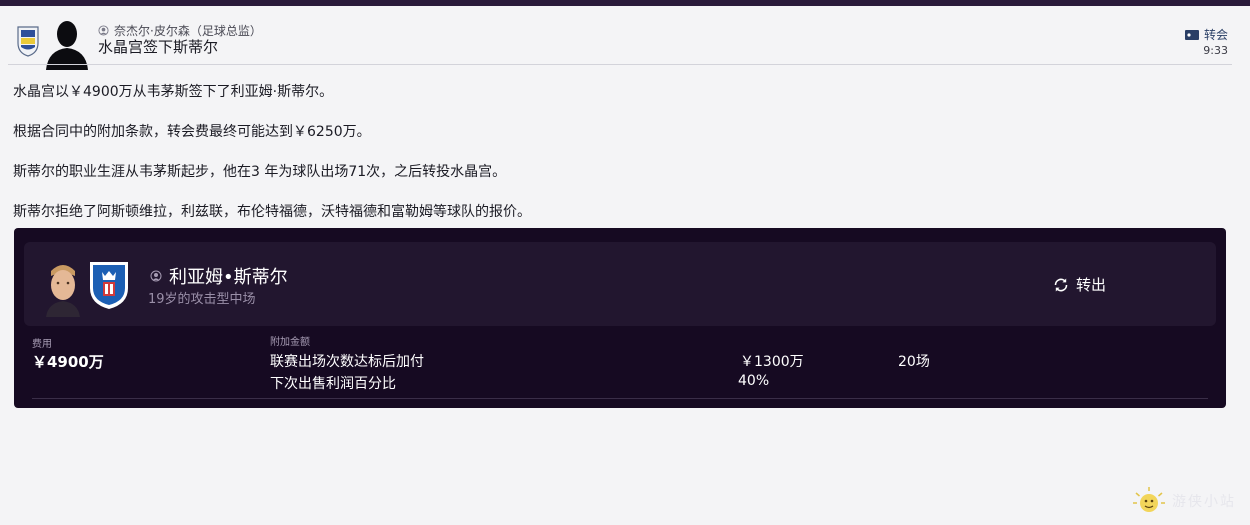  What do you see at coordinates (1215, 35) in the screenshot?
I see `news-type-label: 转会` at bounding box center [1215, 35].